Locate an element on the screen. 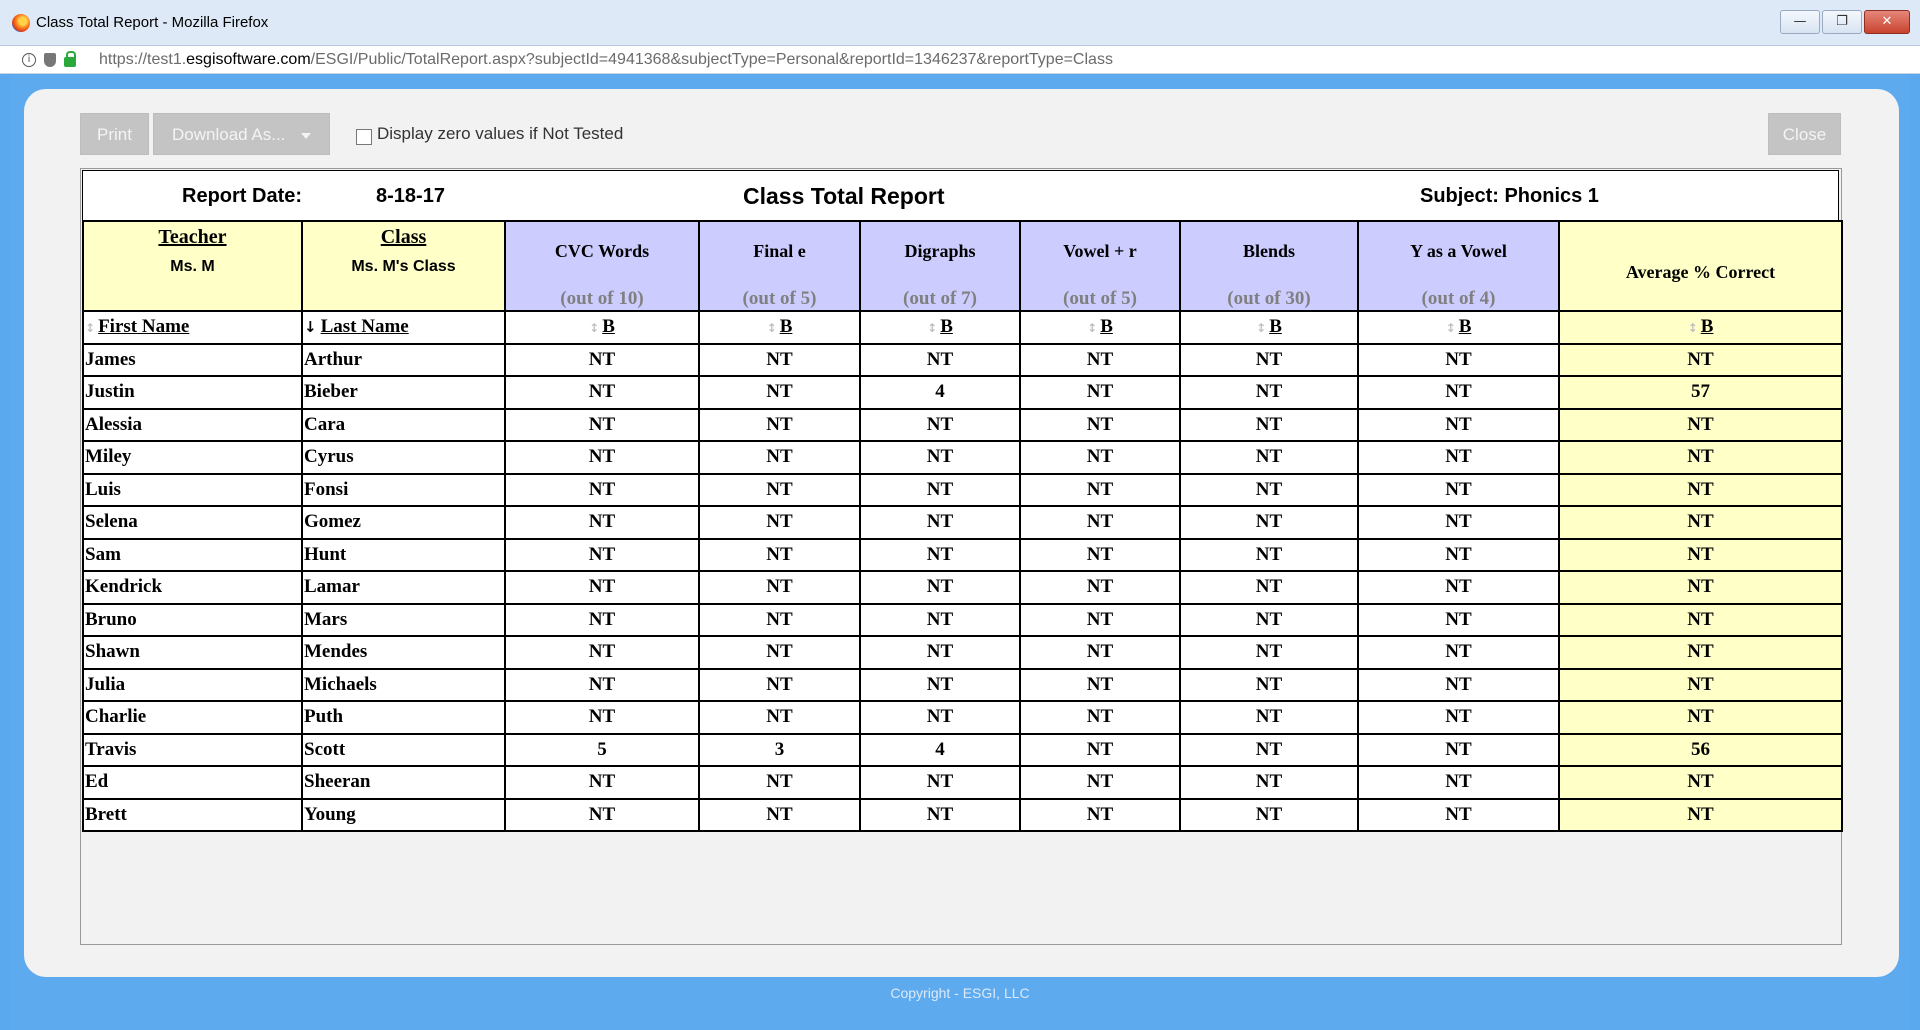 Image resolution: width=1920 pixels, height=1030 pixels. score-cell: 3 is located at coordinates (779, 749).